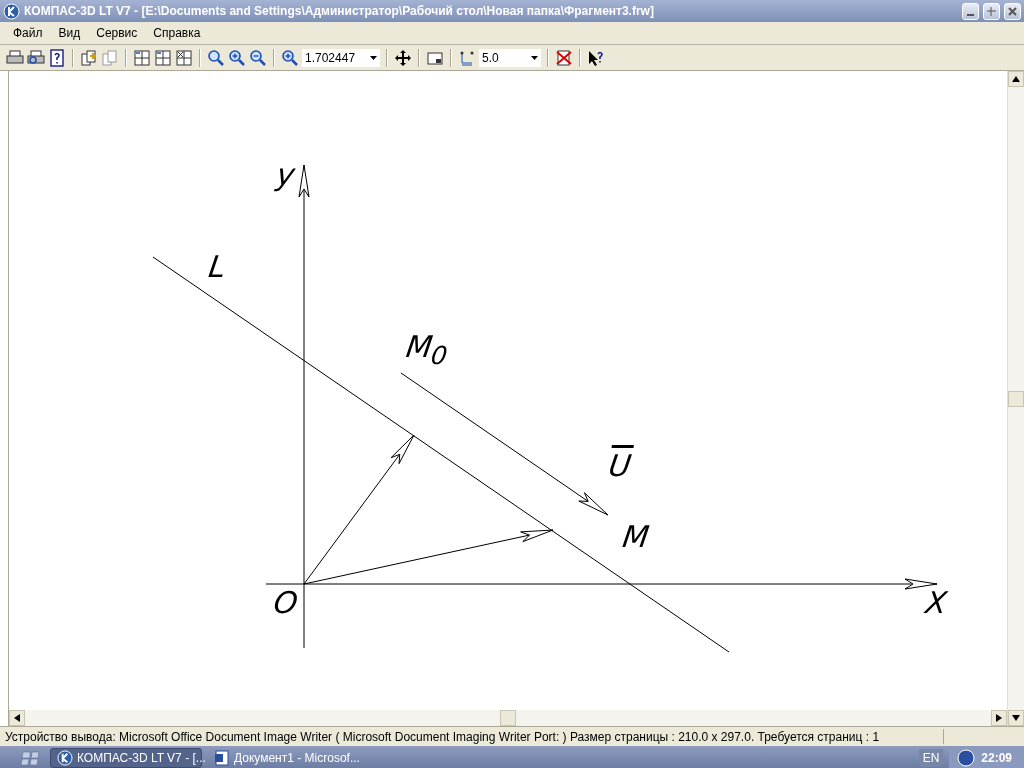 The width and height of the screenshot is (1024, 768). What do you see at coordinates (216, 57) in the screenshot?
I see `zoom-icon` at bounding box center [216, 57].